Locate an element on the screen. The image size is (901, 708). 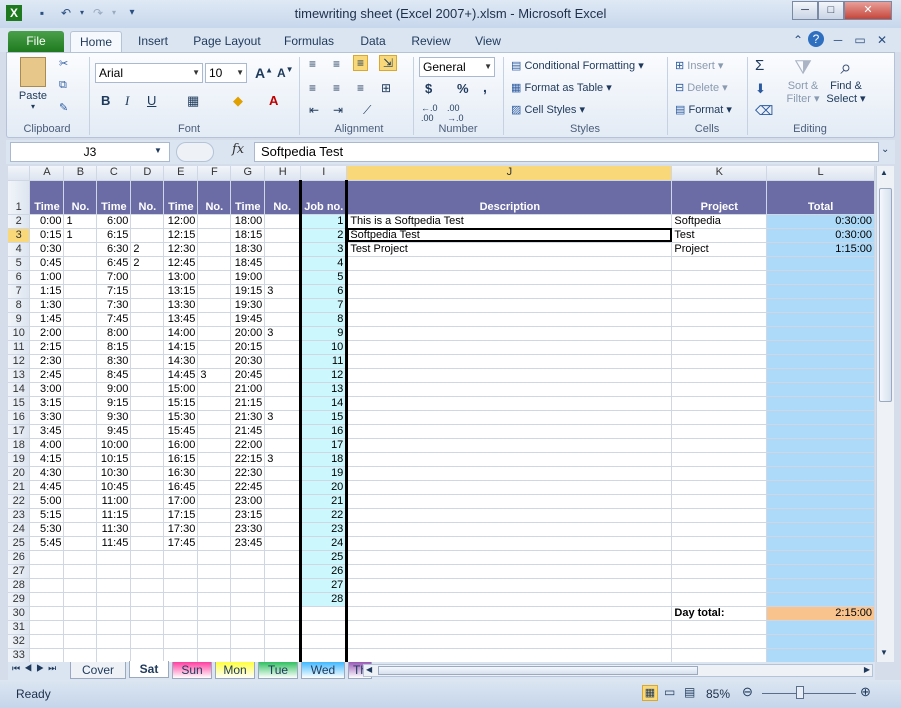
bold-button: B is located at coordinates (105, 100).